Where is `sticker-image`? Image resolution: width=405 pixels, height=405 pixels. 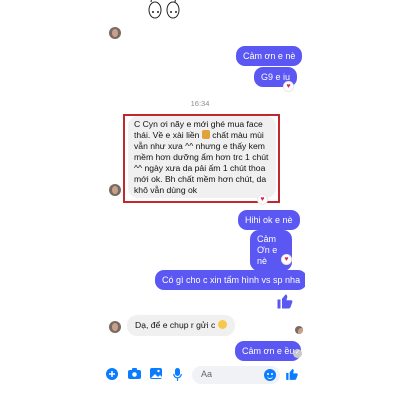
sticker-image is located at coordinates (165, 11).